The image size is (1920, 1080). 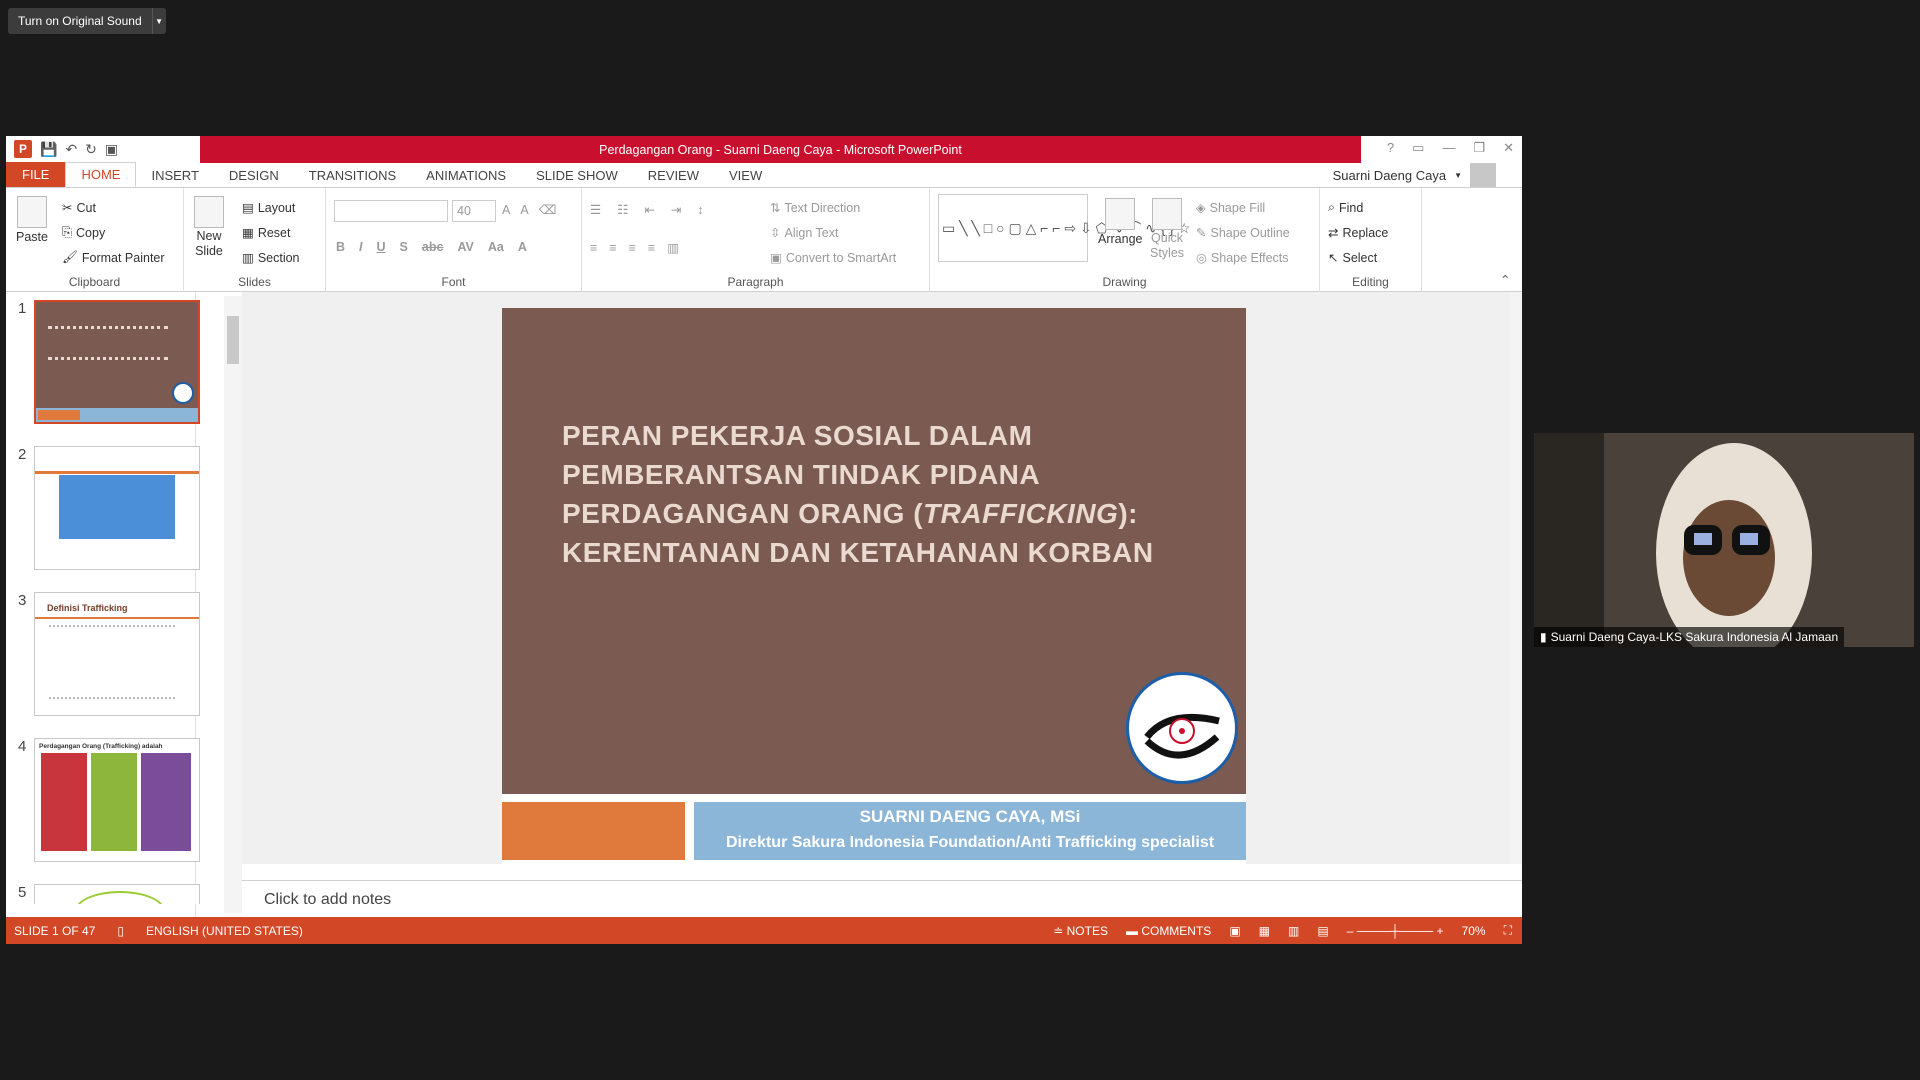 I want to click on align-right-icon: ≡, so click(x=632, y=248).